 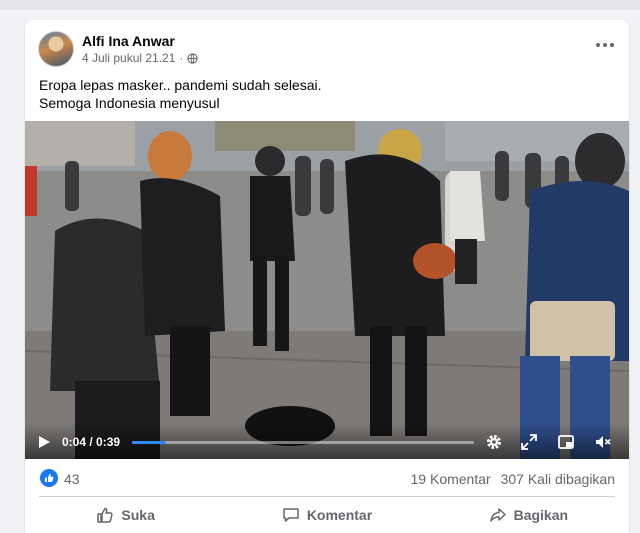 I want to click on top-strip, so click(x=320, y=5).